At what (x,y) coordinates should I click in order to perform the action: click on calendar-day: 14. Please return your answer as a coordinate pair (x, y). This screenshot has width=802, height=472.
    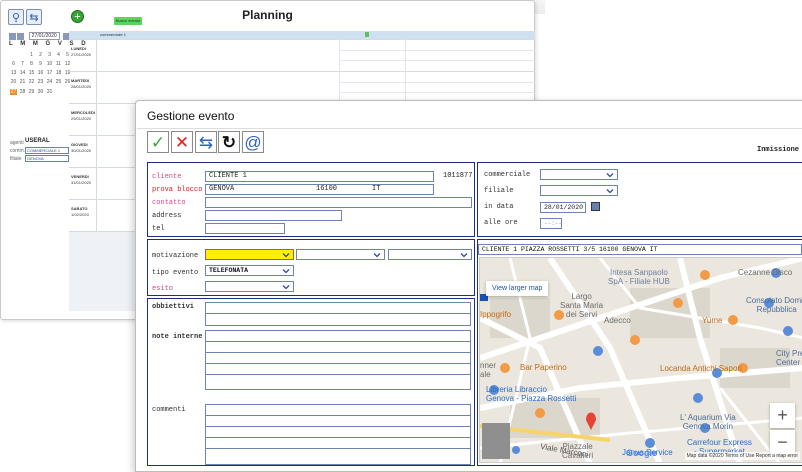
    Looking at the image, I should click on (22, 73).